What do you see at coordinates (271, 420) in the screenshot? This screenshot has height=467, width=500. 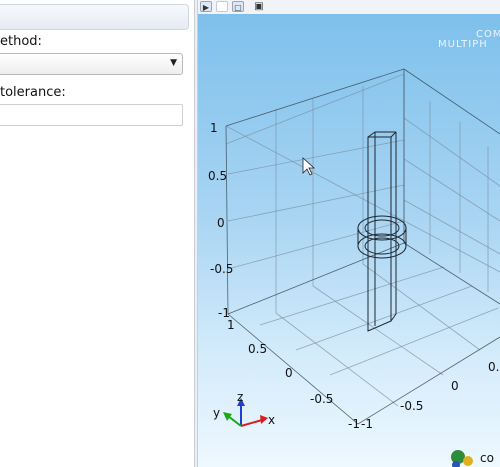 I see `x-axis-label: x` at bounding box center [271, 420].